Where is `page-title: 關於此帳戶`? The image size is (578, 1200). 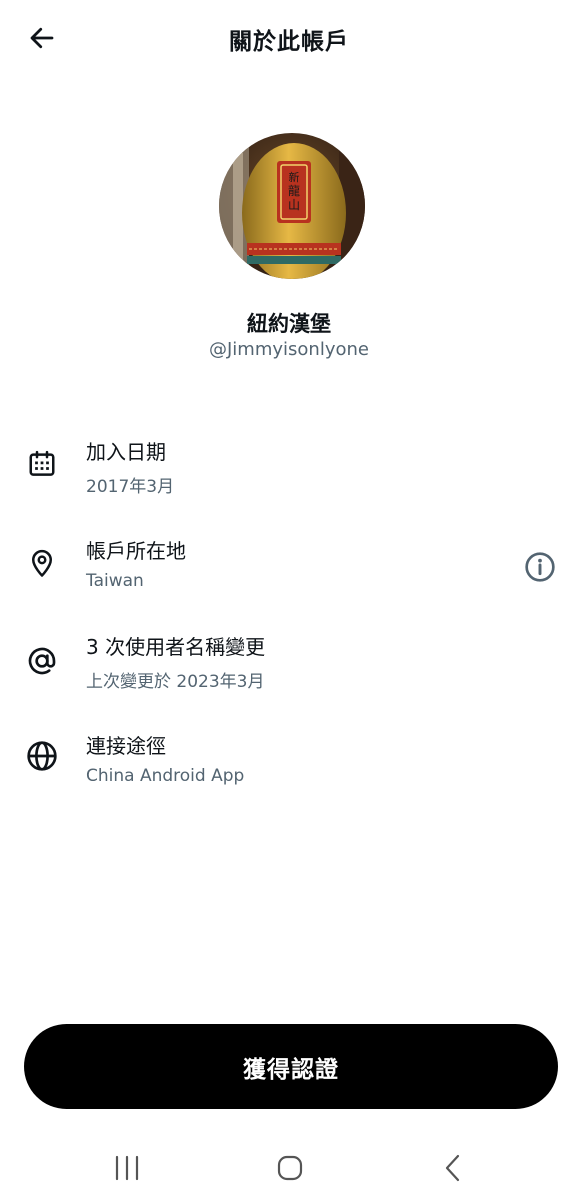 page-title: 關於此帳戶 is located at coordinates (289, 42).